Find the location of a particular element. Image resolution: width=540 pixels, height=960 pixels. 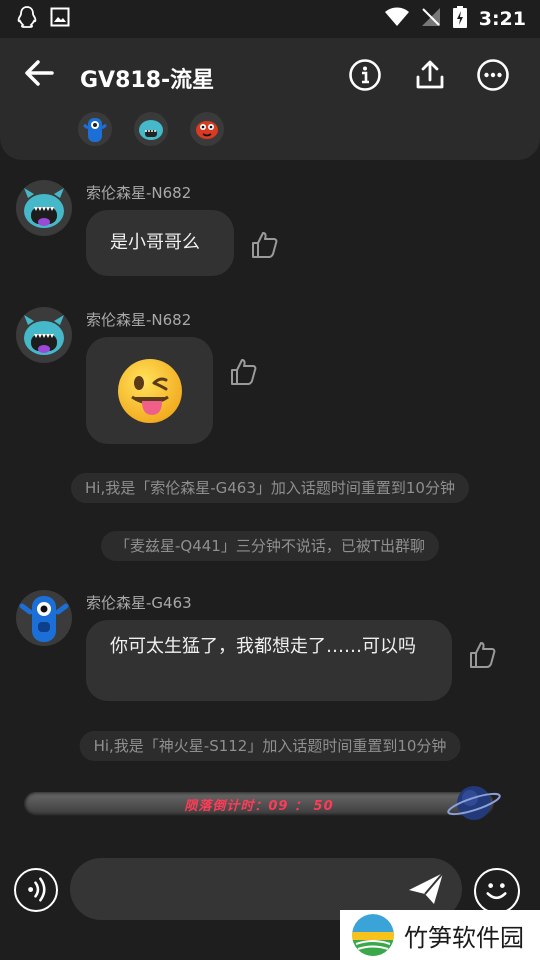

smiley-icon is located at coordinates (496, 891).